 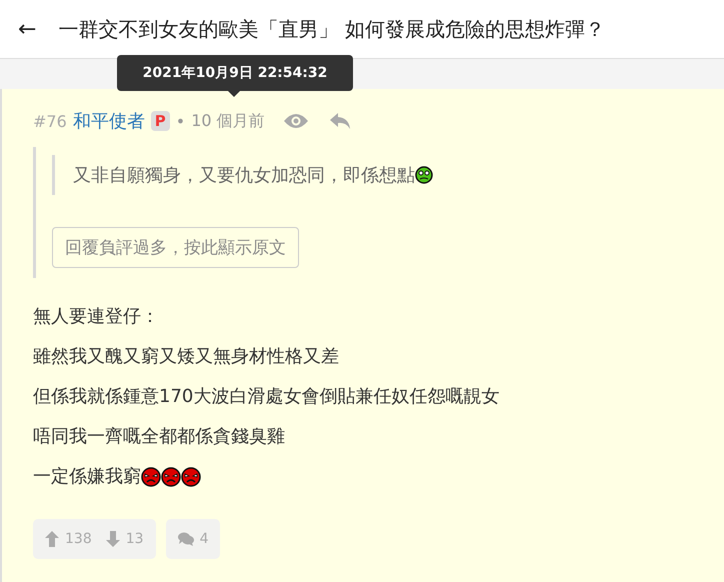 What do you see at coordinates (87, 477) in the screenshot?
I see `post-text: 一定係嫌我窮` at bounding box center [87, 477].